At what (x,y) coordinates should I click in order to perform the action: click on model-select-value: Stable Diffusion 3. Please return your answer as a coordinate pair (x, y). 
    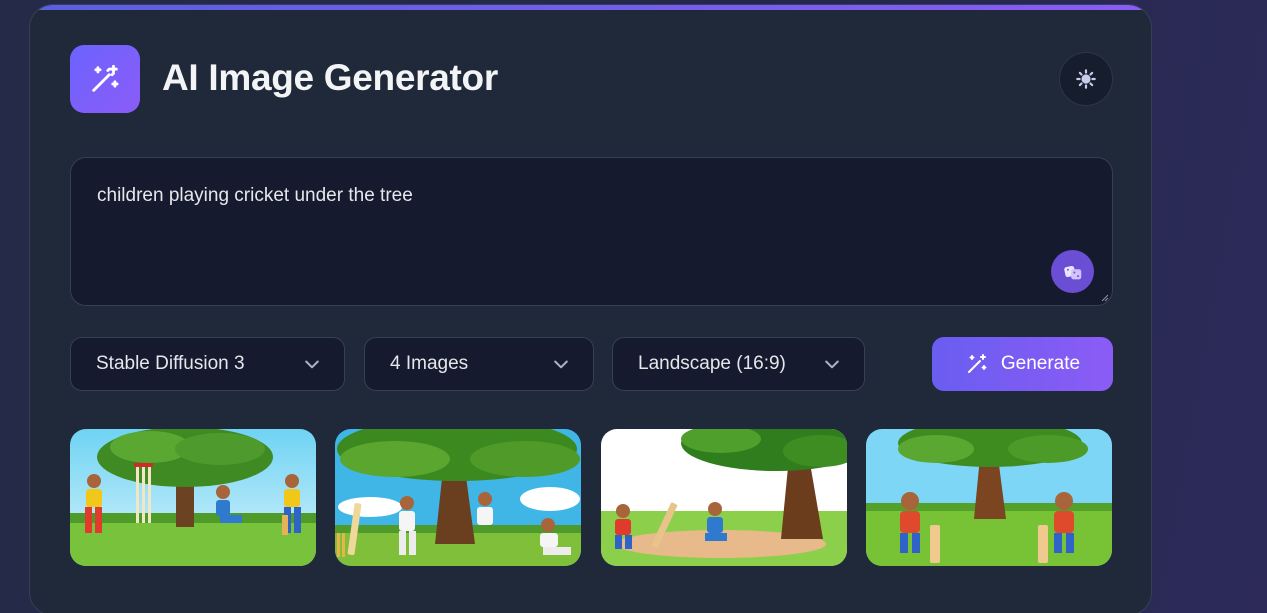
    Looking at the image, I should click on (170, 363).